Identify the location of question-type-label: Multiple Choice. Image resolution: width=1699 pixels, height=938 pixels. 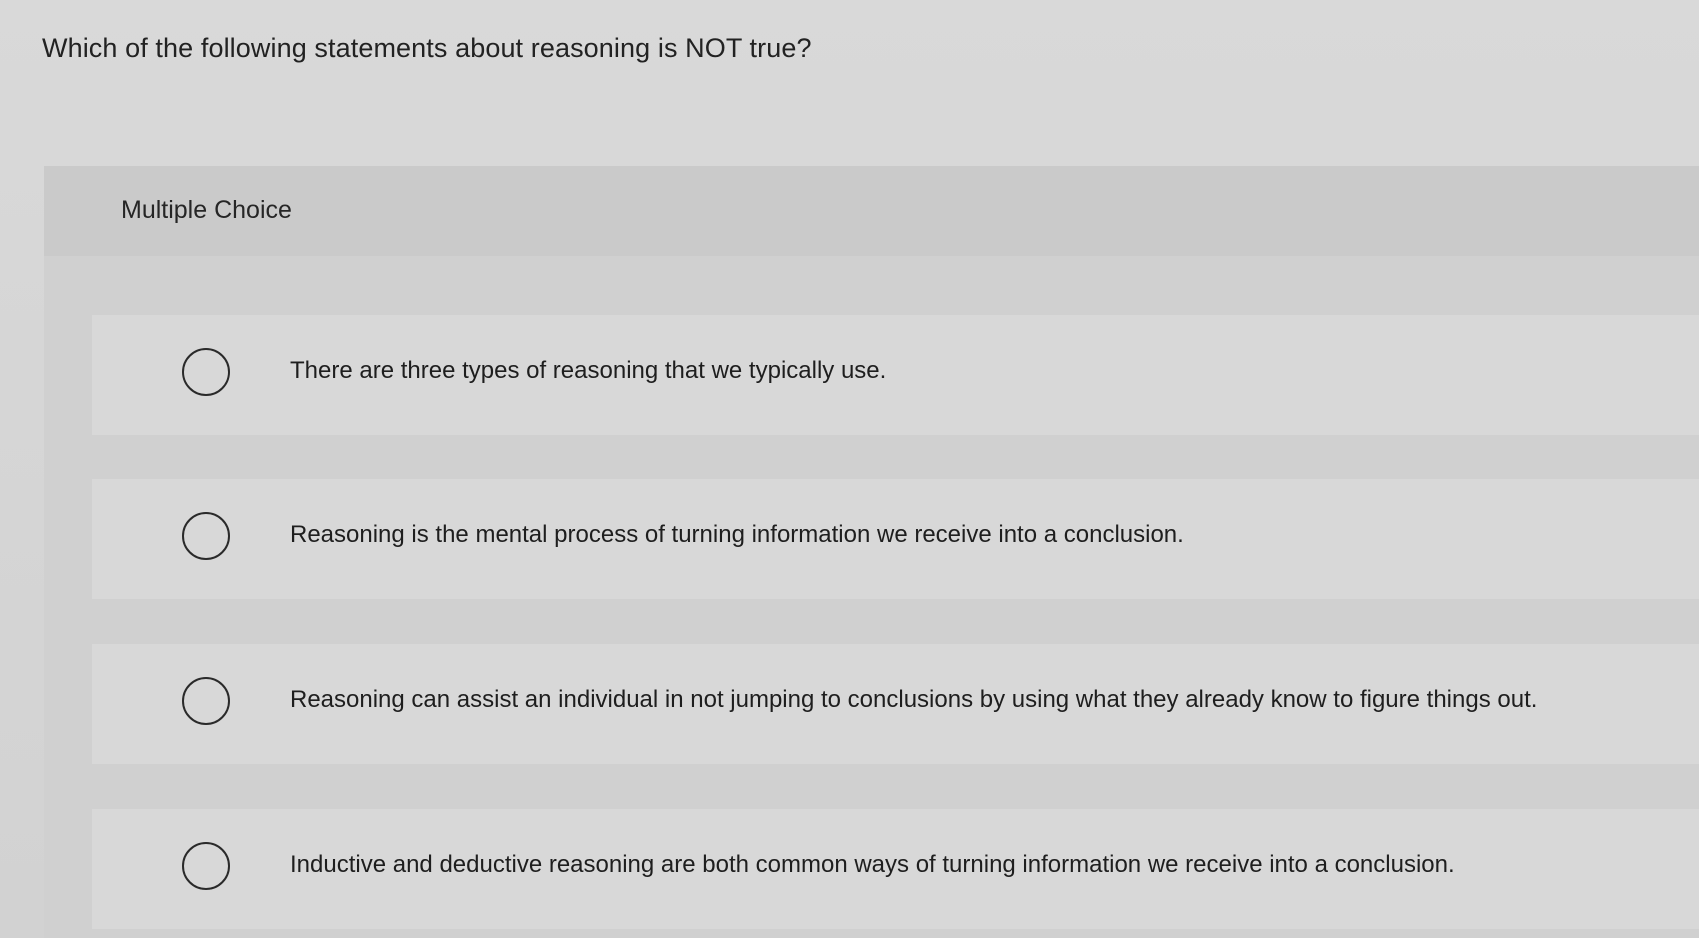
(206, 210).